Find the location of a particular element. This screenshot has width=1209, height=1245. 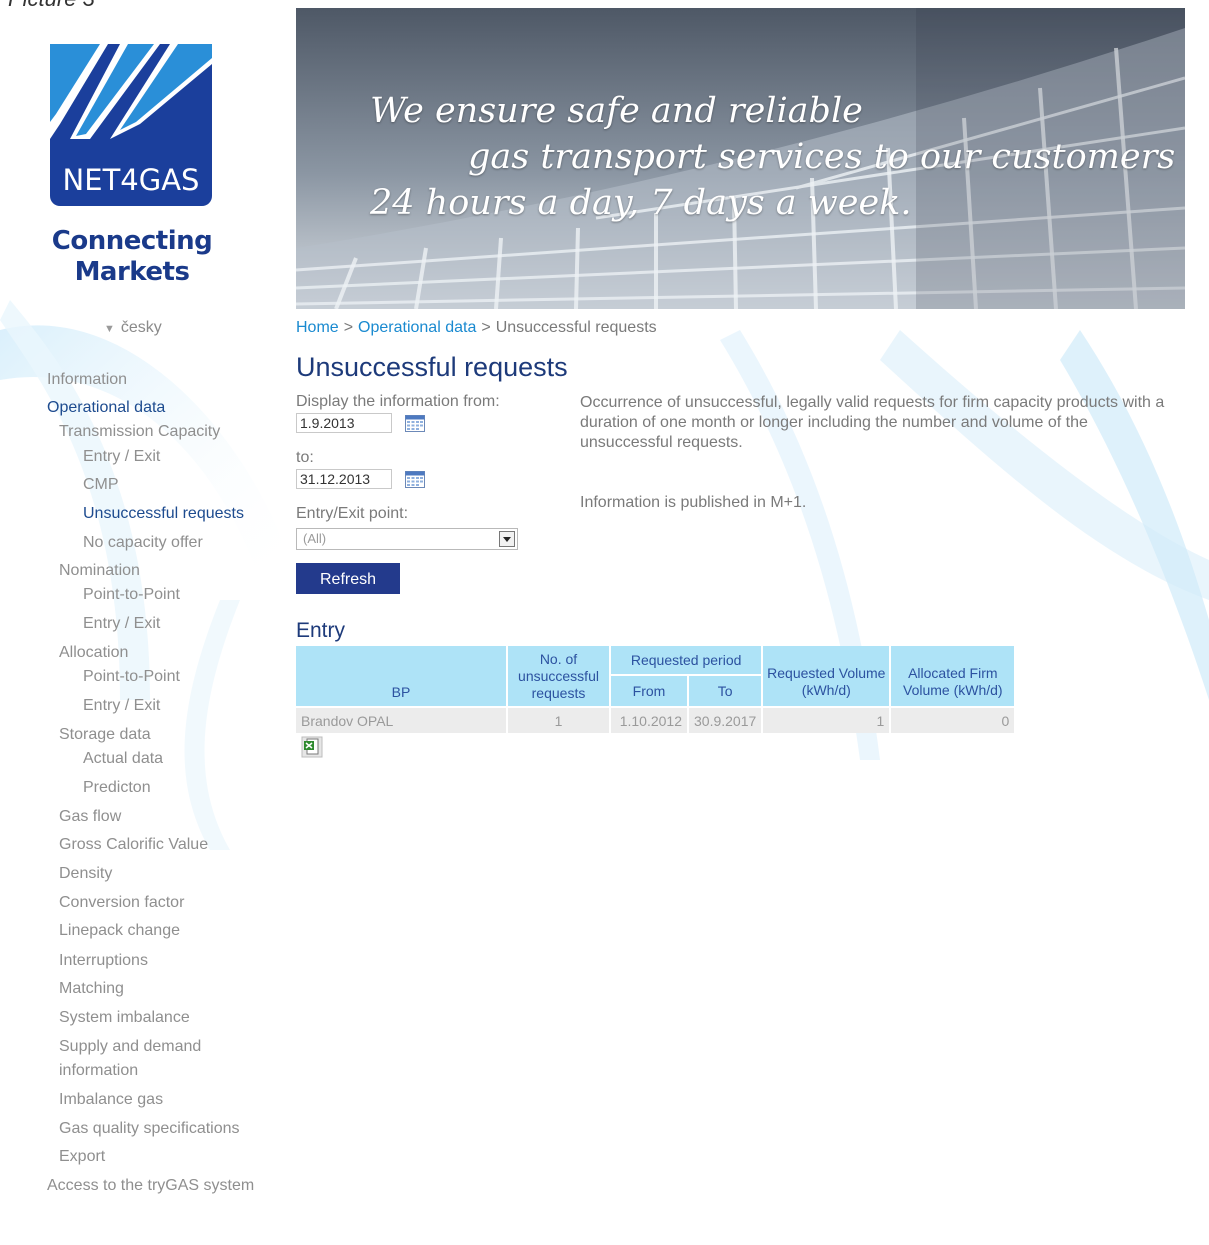

banner-line3: 24 hours a day, 7 days a week. is located at coordinates (641, 203).